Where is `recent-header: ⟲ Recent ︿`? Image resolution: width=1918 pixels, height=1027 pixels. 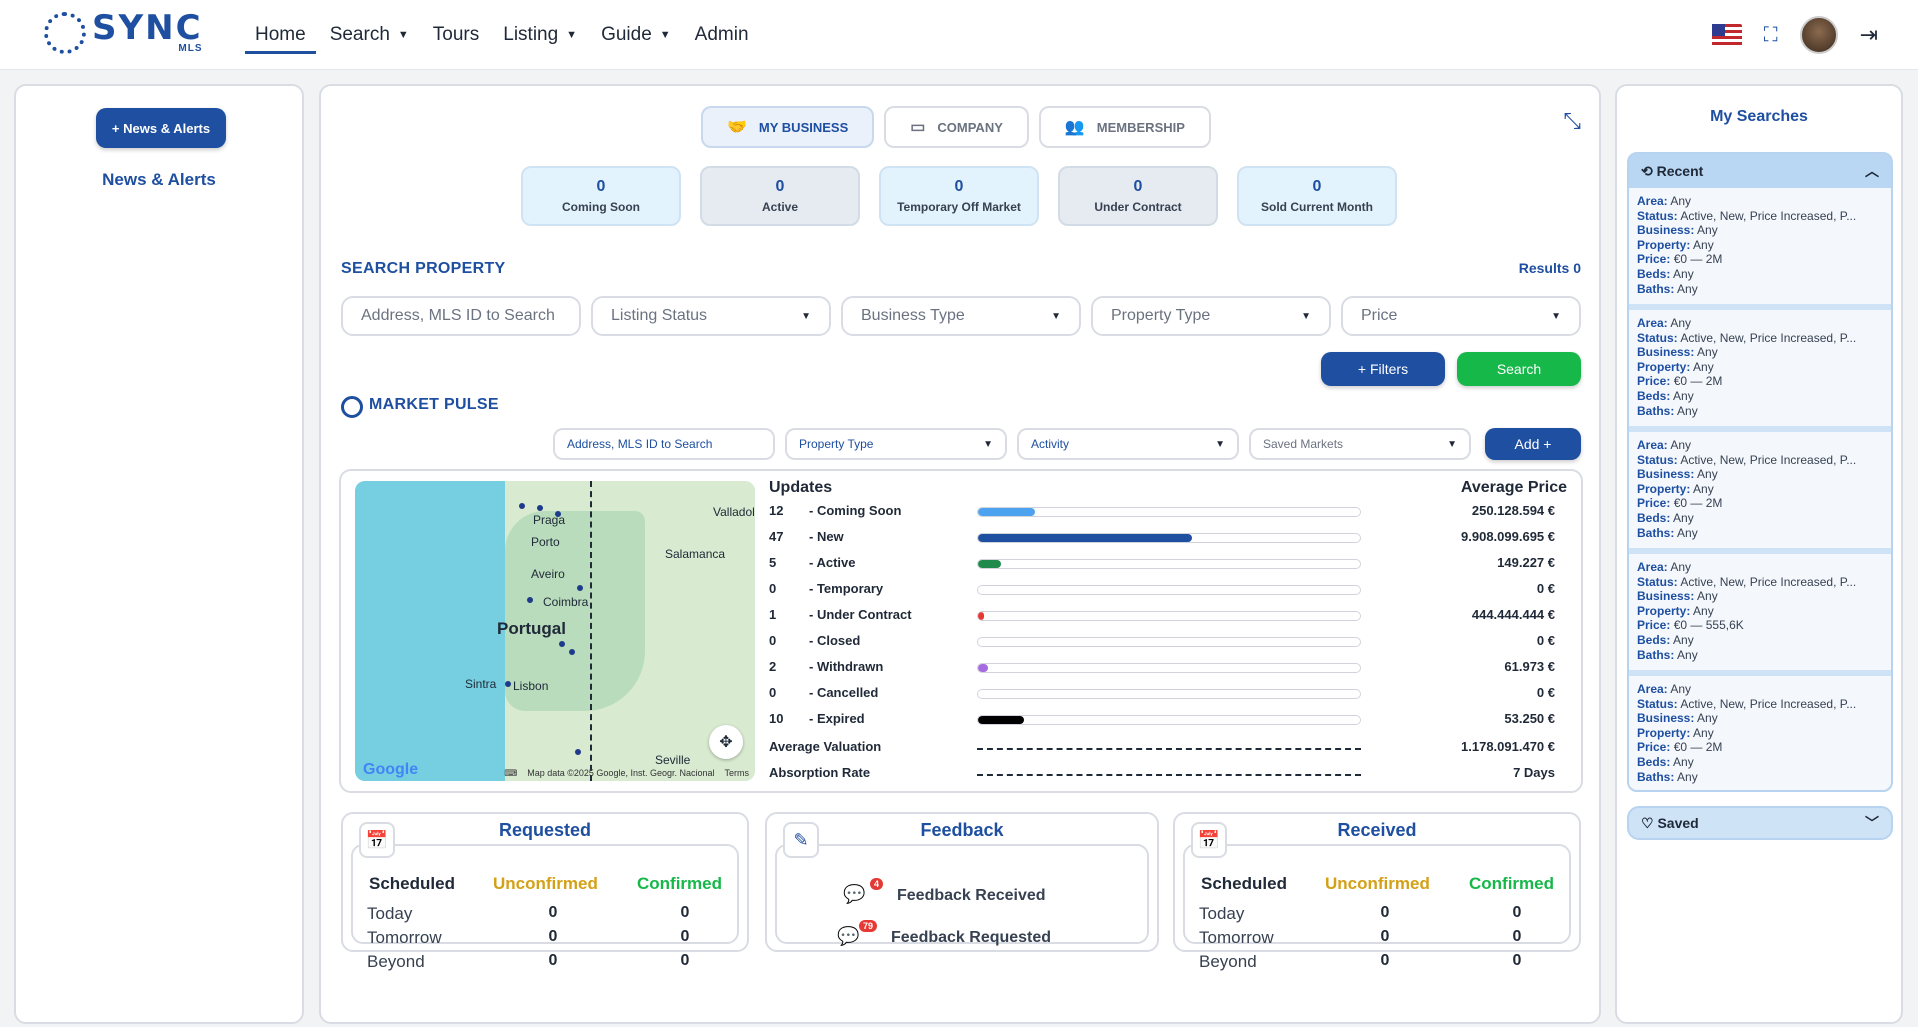 recent-header: ⟲ Recent ︿ is located at coordinates (1760, 171).